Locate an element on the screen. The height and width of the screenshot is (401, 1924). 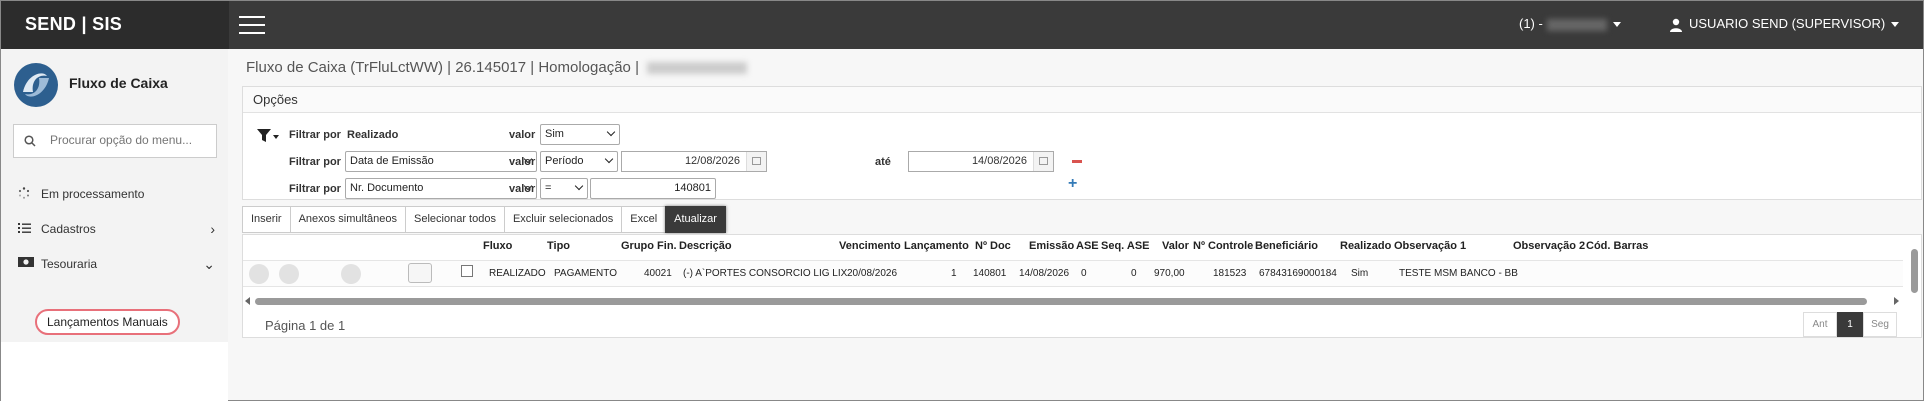
select-value: Período is located at coordinates (564, 161).